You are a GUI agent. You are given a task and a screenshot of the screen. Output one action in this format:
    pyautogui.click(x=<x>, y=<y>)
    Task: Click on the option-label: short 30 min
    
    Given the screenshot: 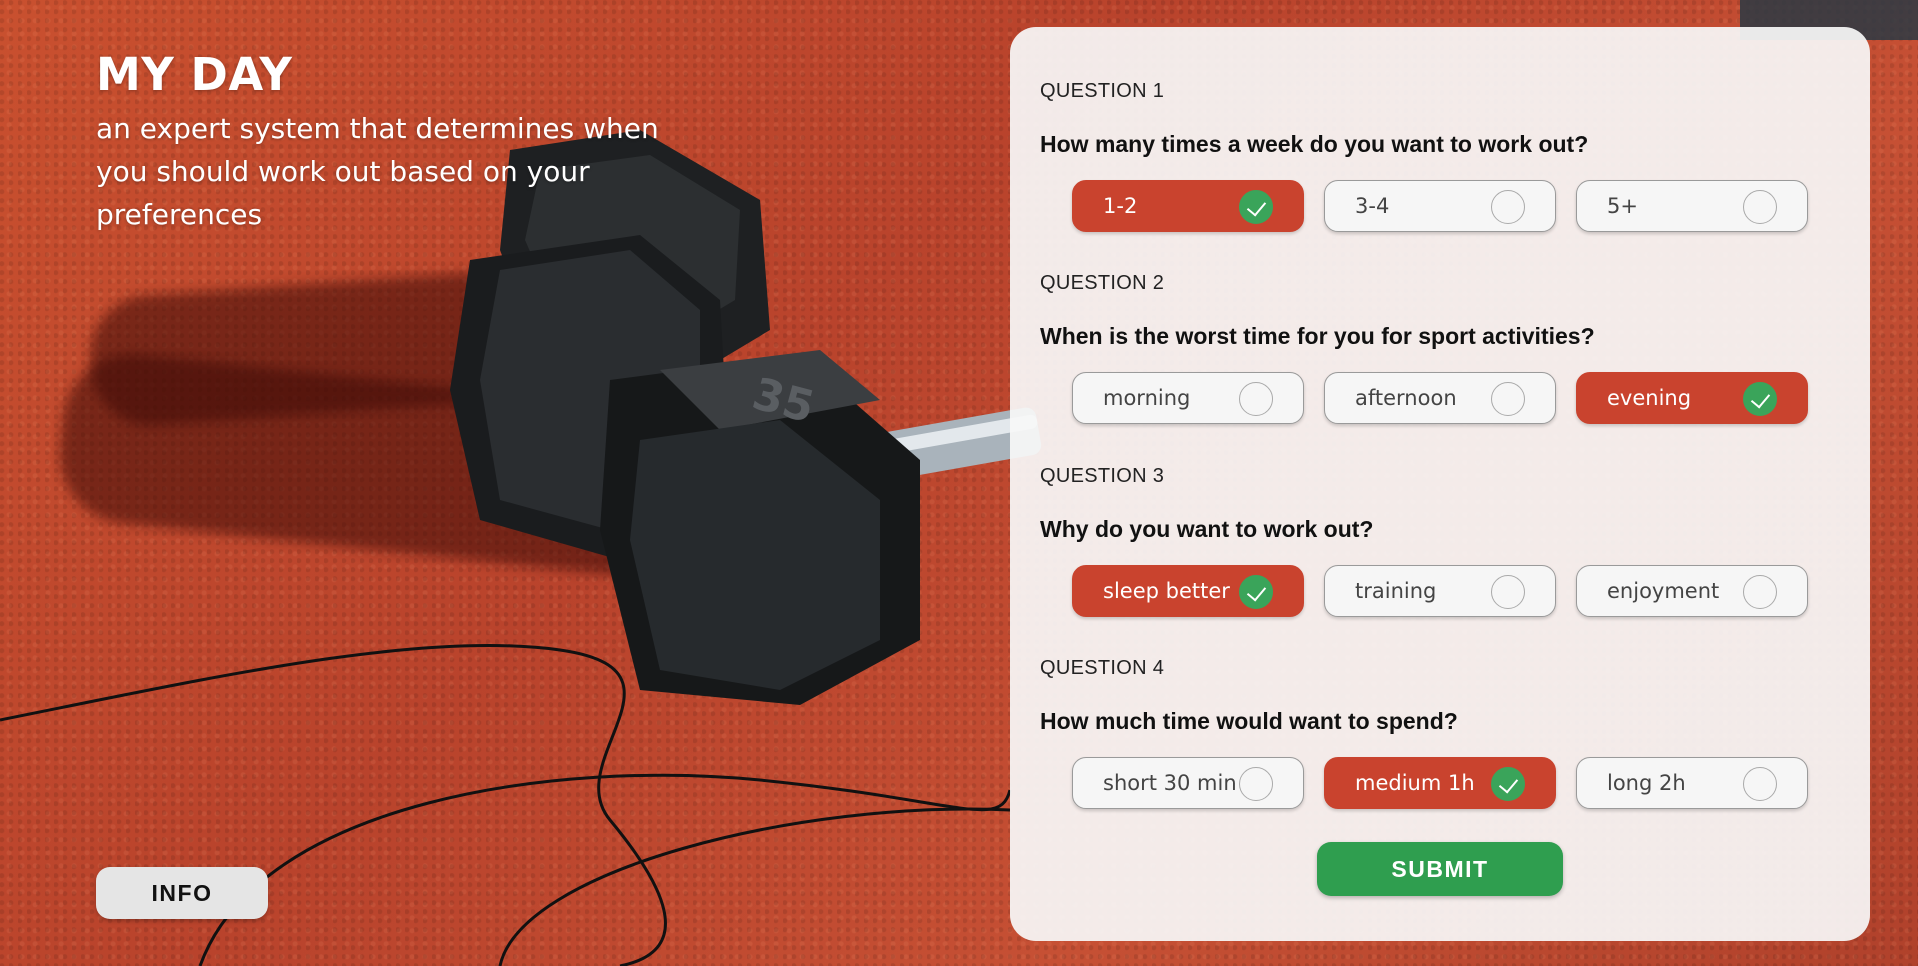 What is the action you would take?
    pyautogui.click(x=1170, y=783)
    